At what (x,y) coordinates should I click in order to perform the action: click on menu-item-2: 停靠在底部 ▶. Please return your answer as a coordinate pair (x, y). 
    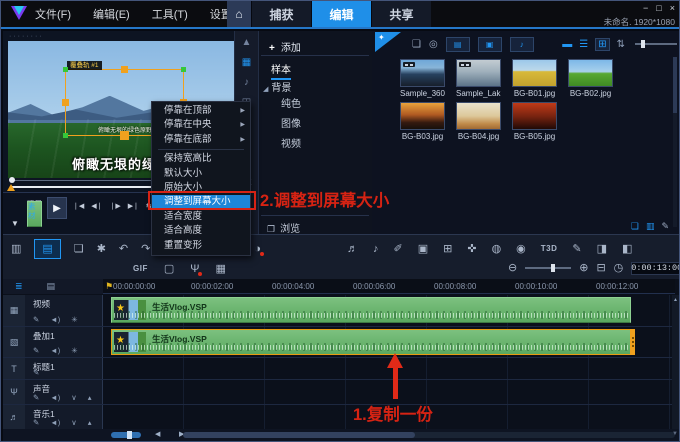
    Looking at the image, I should click on (201, 140).